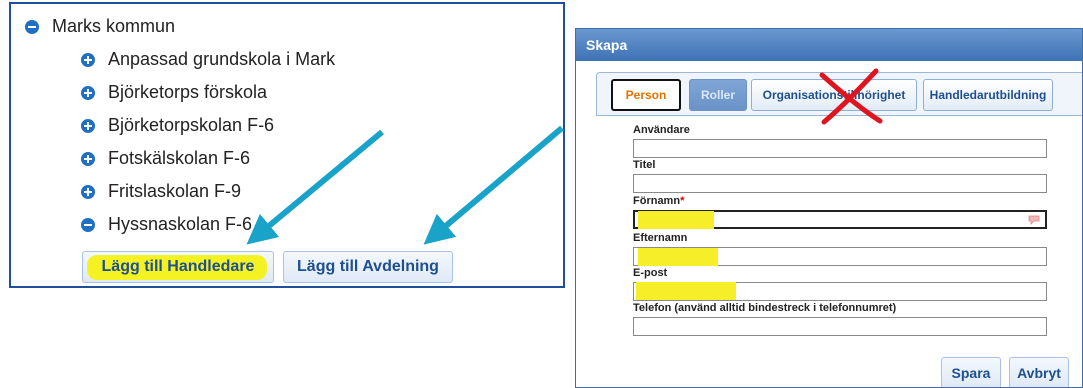 The width and height of the screenshot is (1083, 388). I want to click on firstname-label: Förnamn*, so click(659, 201).